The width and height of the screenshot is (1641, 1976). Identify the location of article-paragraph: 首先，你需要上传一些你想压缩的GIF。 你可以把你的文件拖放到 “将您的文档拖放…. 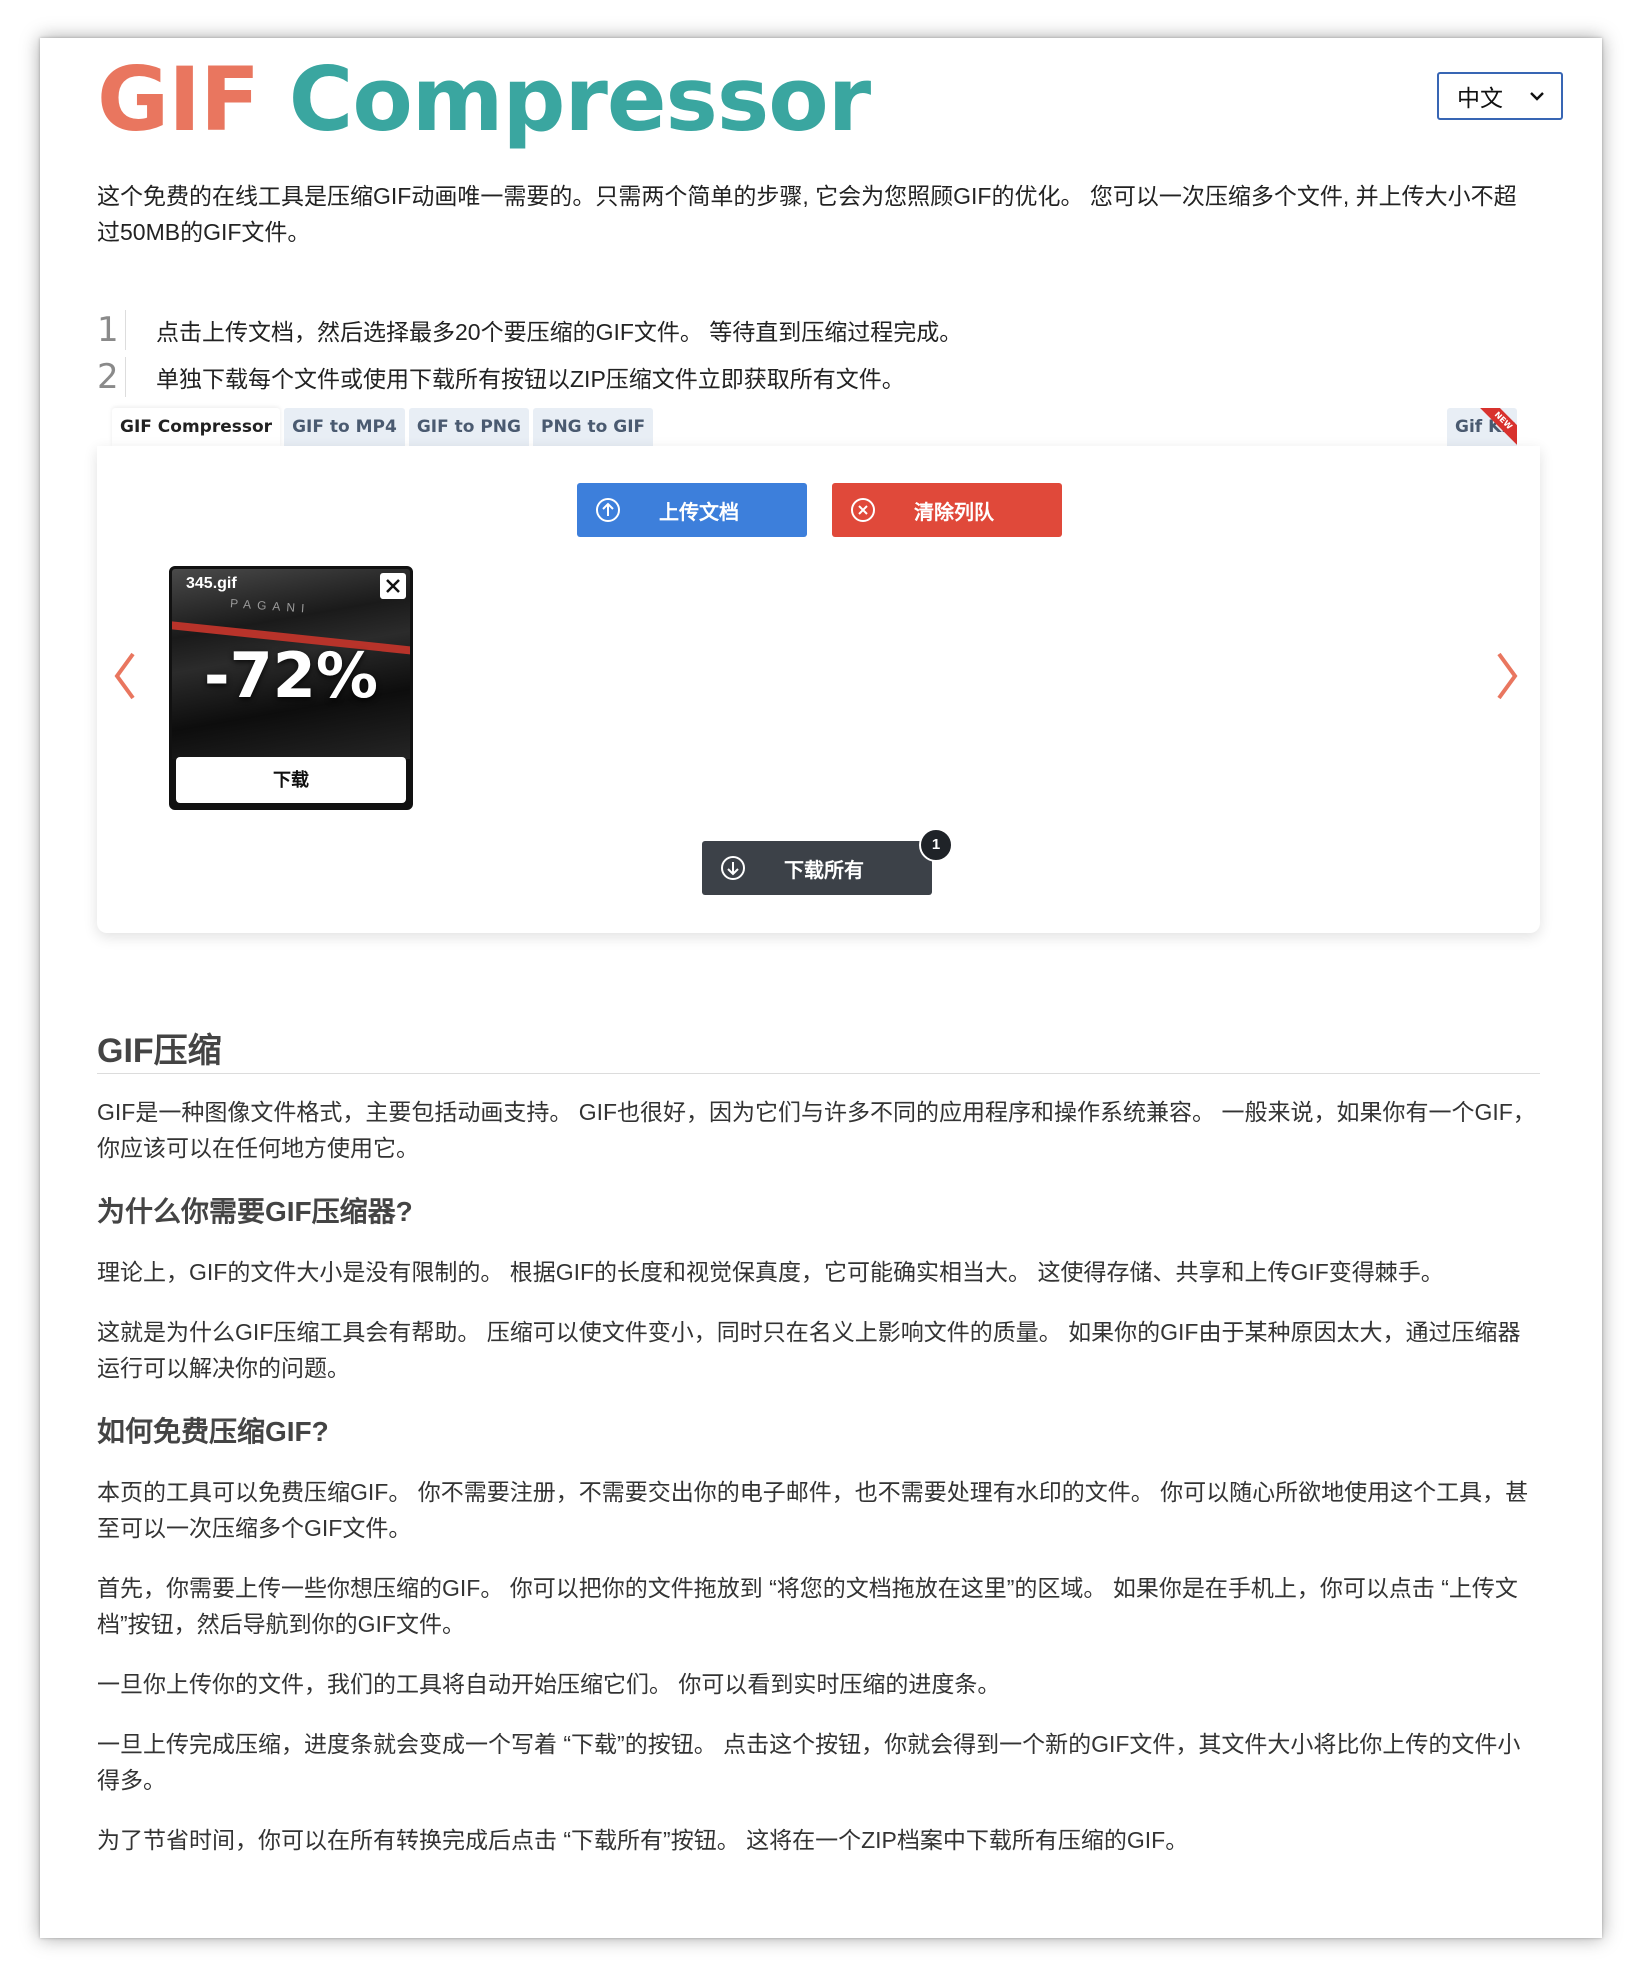
(807, 1606).